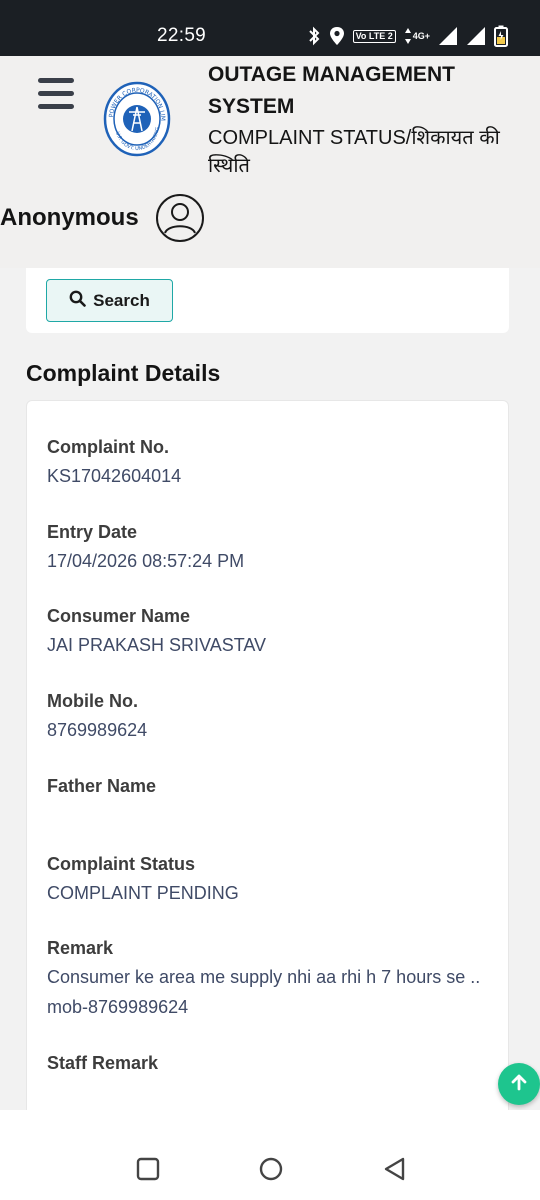 This screenshot has width=540, height=1200. What do you see at coordinates (182, 35) in the screenshot?
I see `status-time: 22:59` at bounding box center [182, 35].